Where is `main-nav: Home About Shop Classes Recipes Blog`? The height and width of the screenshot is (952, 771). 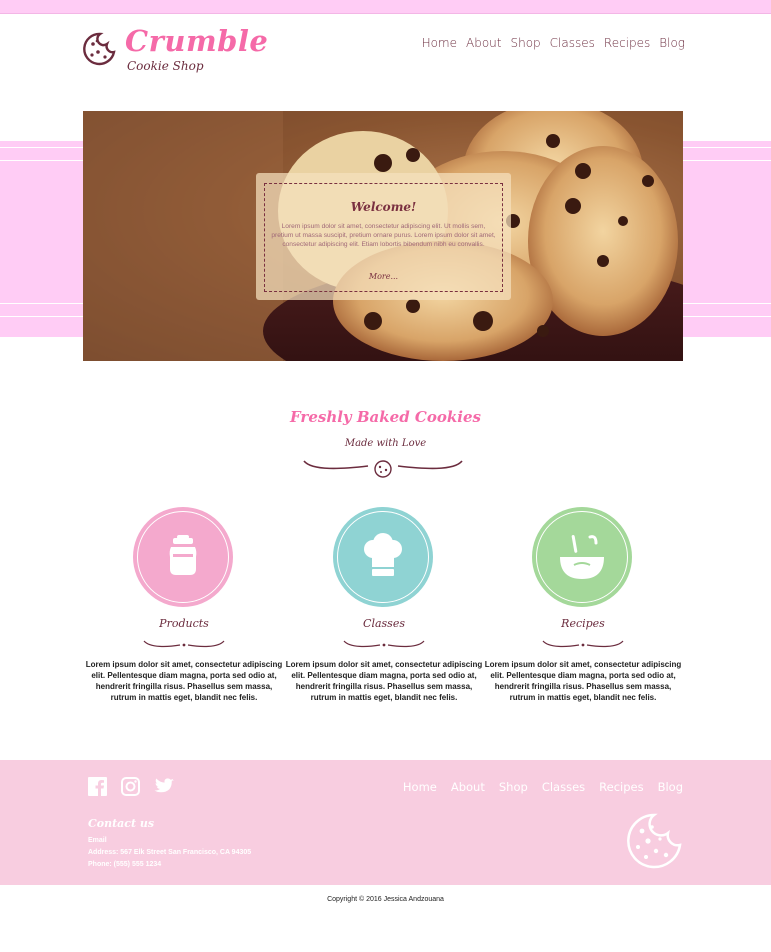
main-nav: Home About Shop Classes Recipes Blog is located at coordinates (553, 43).